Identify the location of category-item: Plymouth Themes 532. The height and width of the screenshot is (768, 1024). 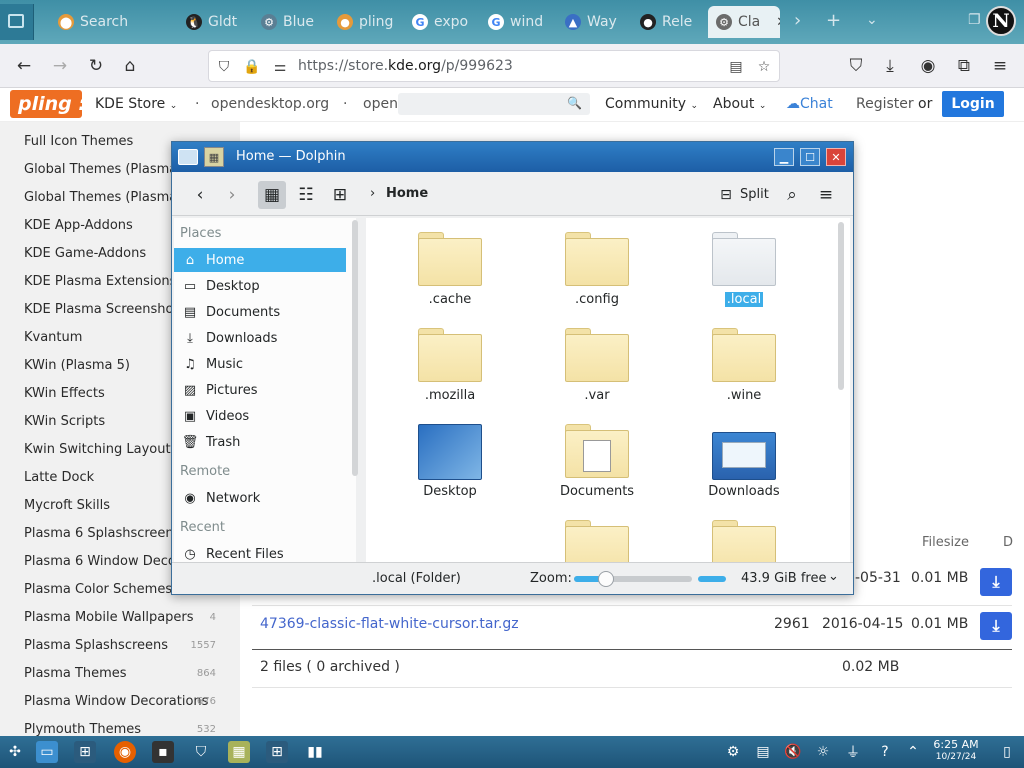
(124, 729).